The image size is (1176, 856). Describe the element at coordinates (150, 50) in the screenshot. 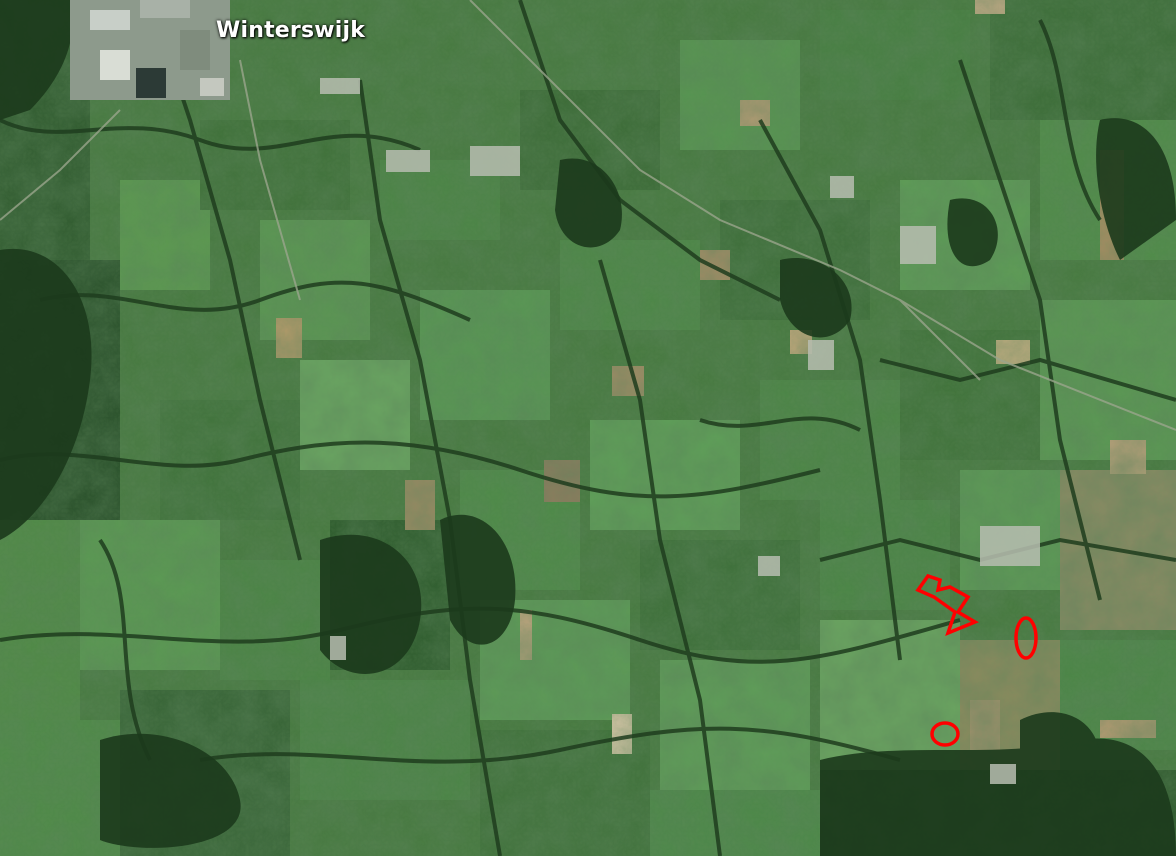

I see `town-area` at that location.